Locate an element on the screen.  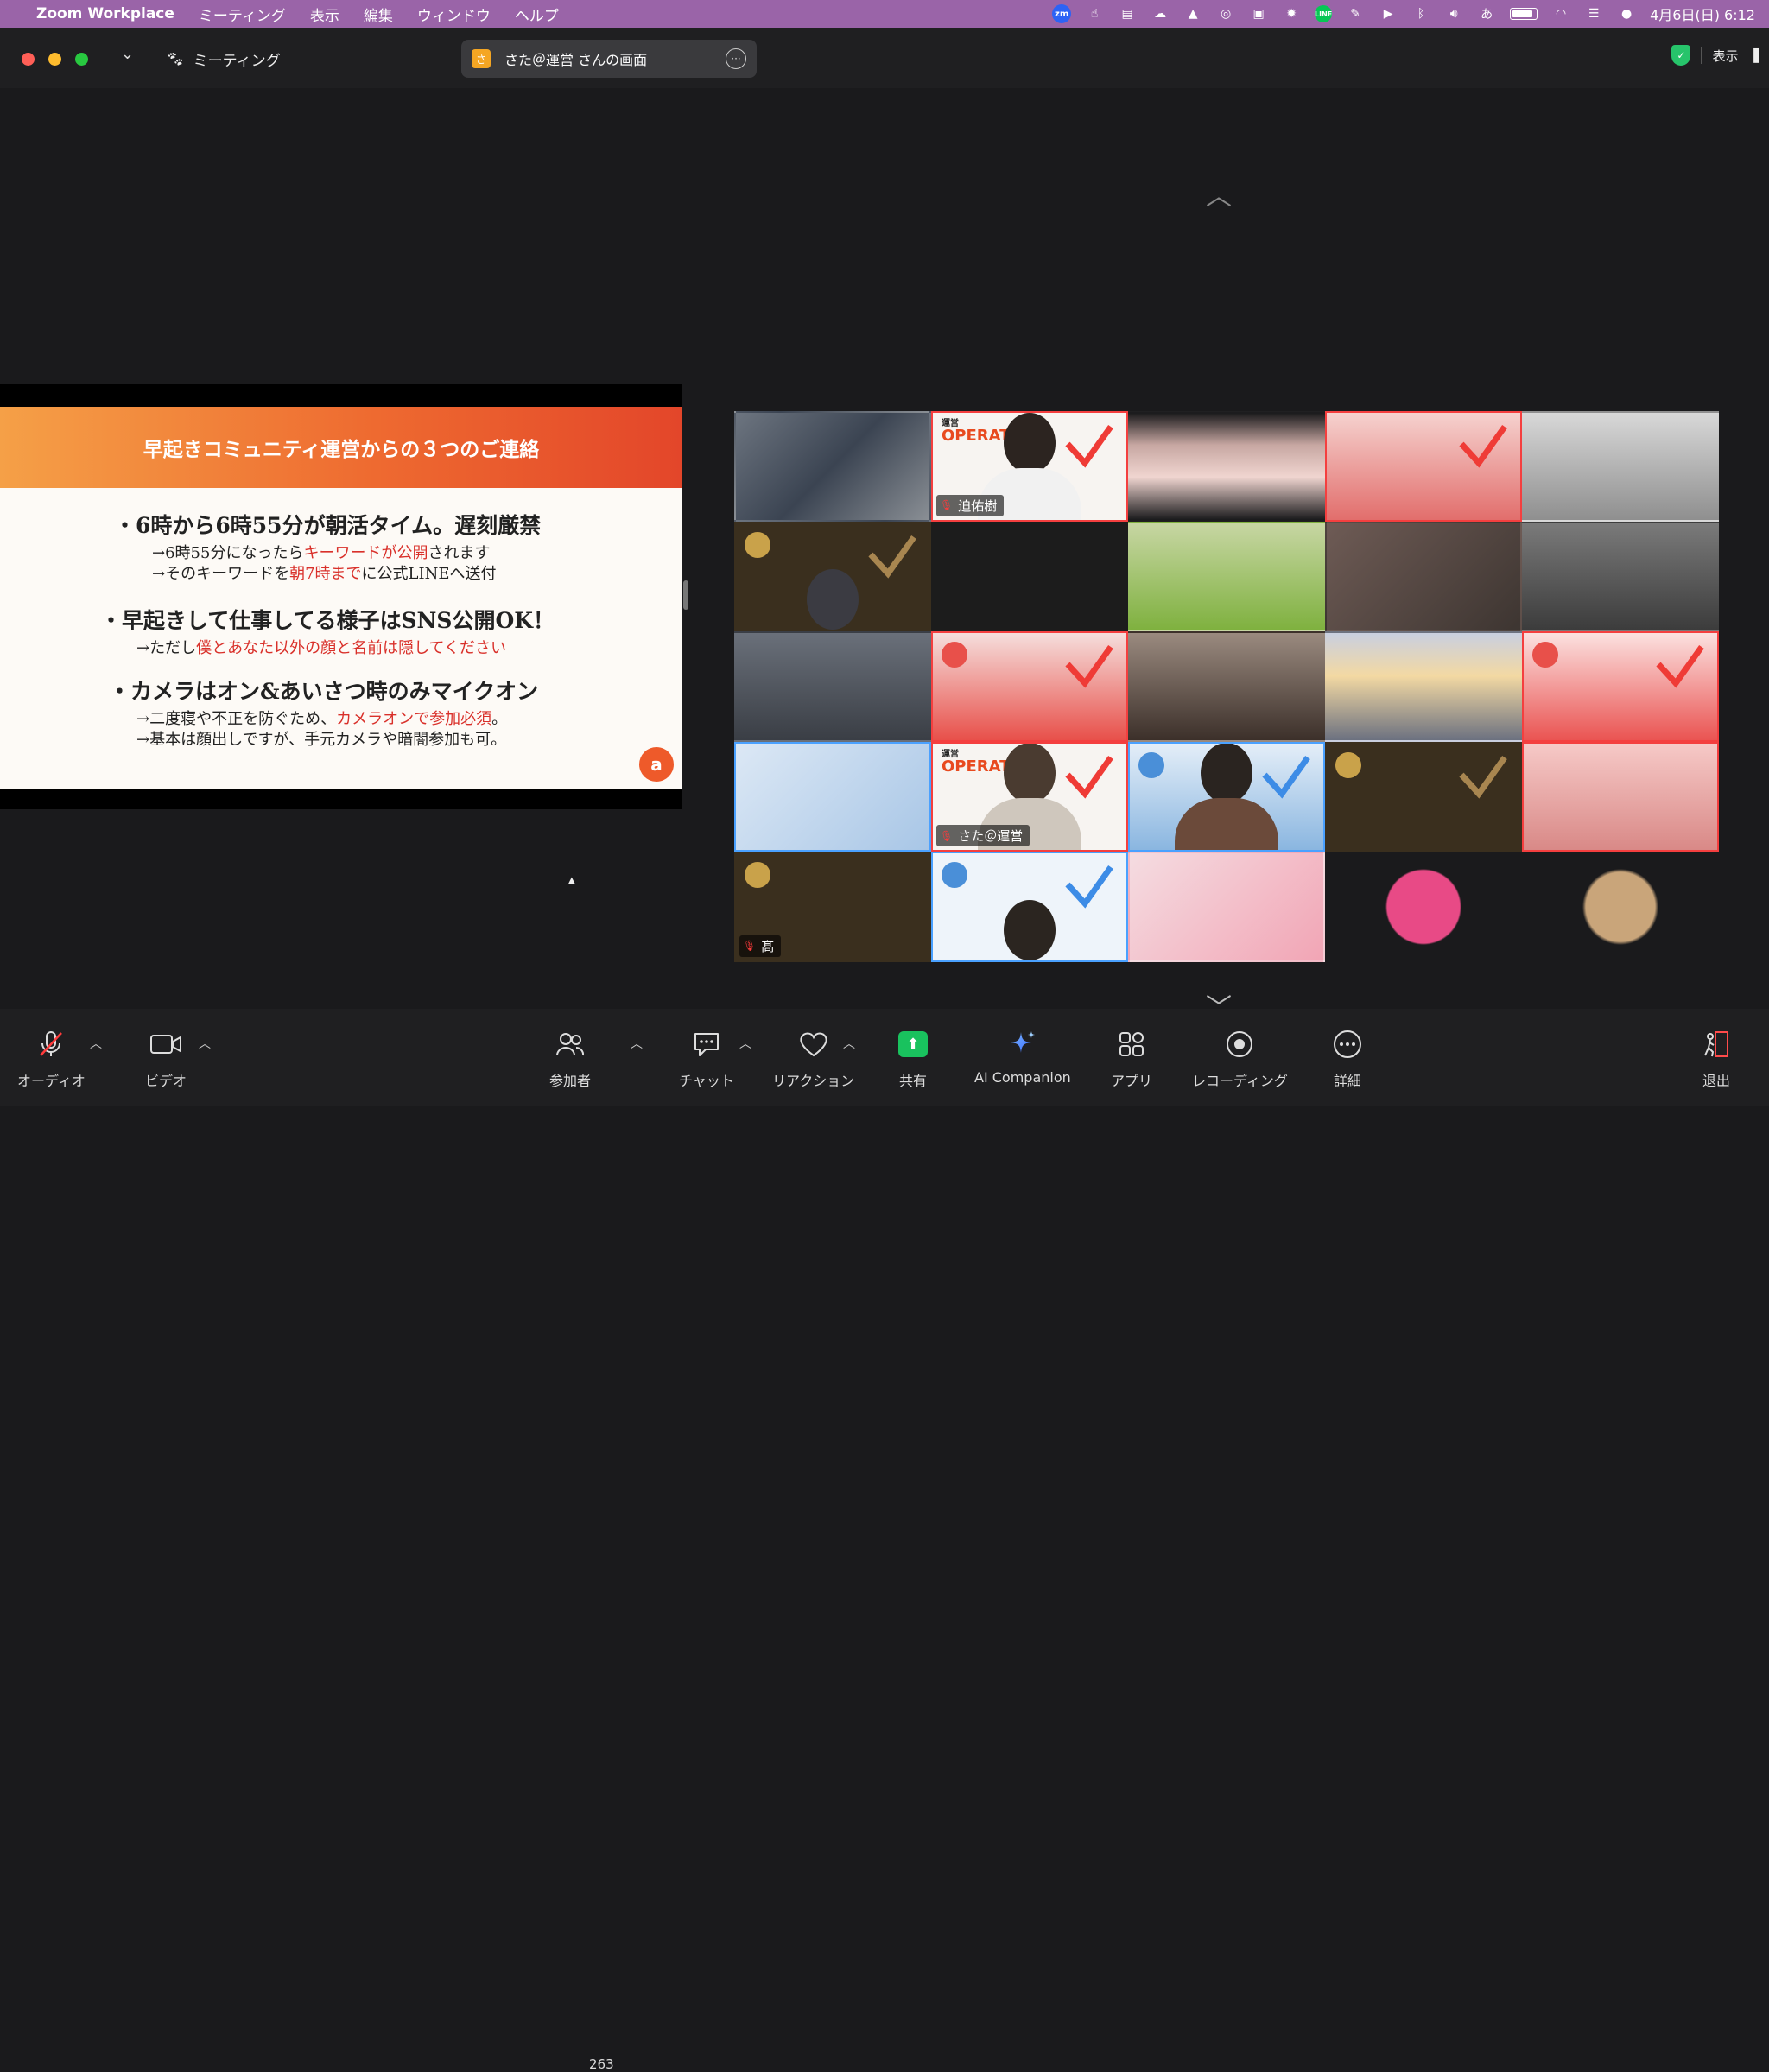
participant-name-tag: 🎙︎ 髙 is located at coordinates (760, 946).